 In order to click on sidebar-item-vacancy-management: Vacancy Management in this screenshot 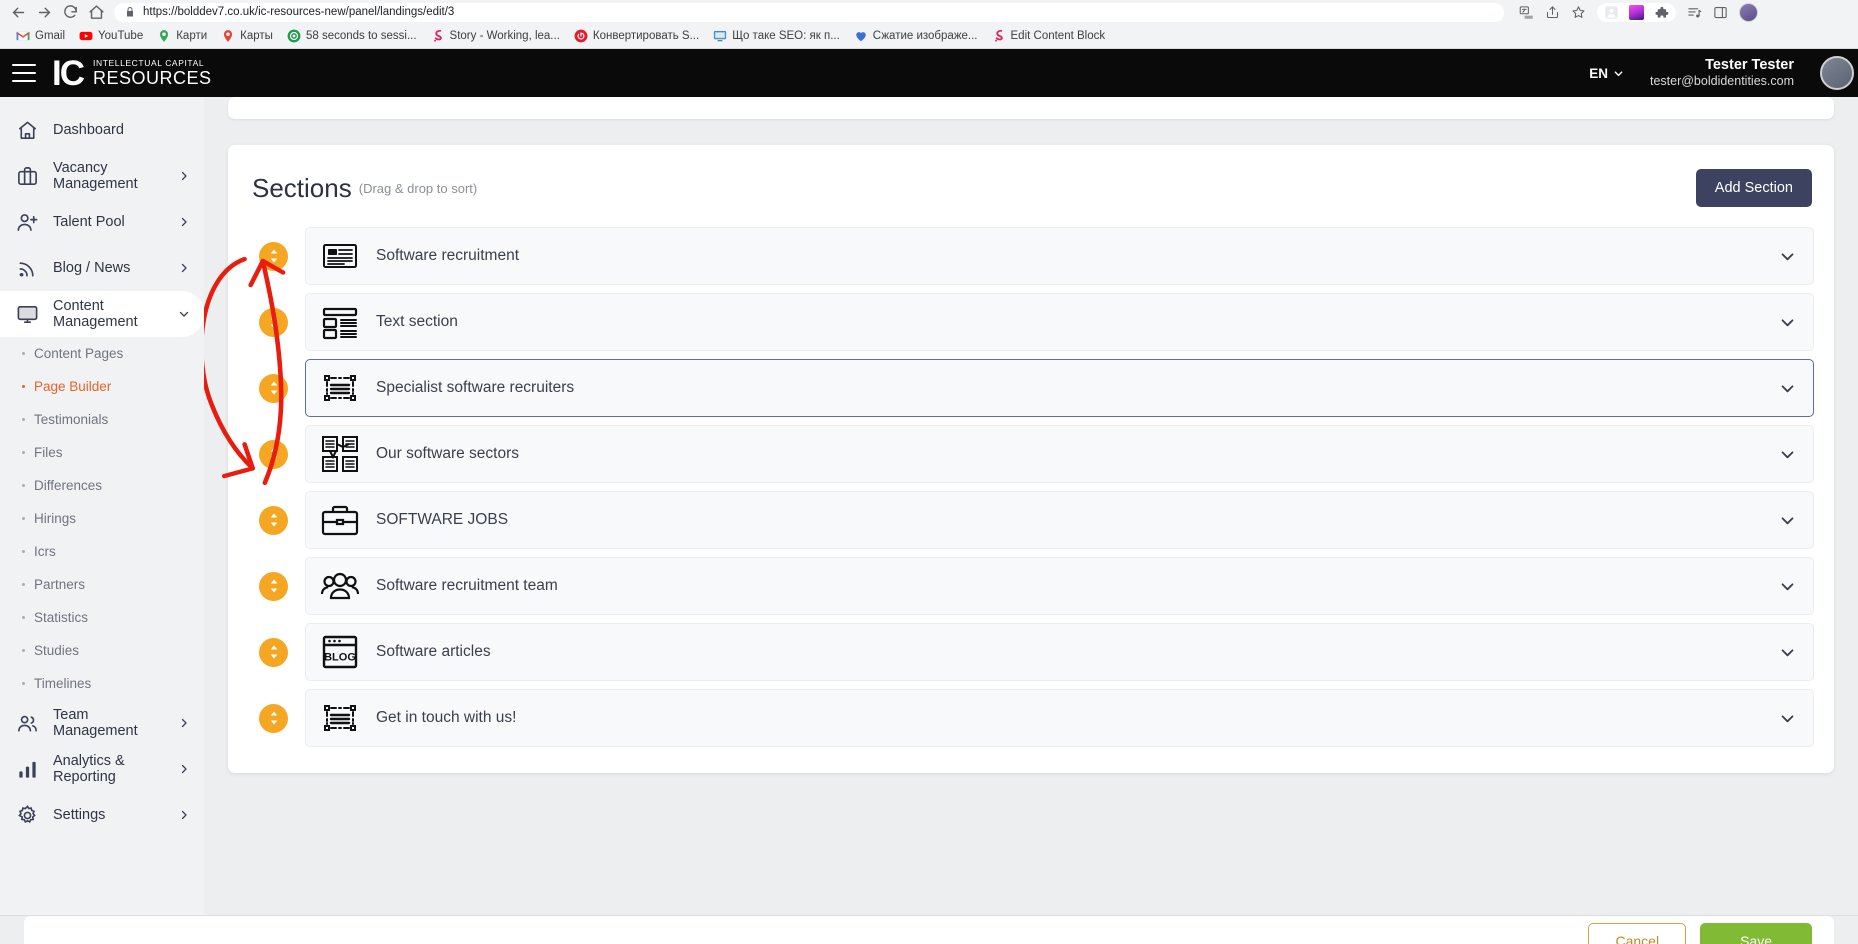, I will do `click(102, 176)`.